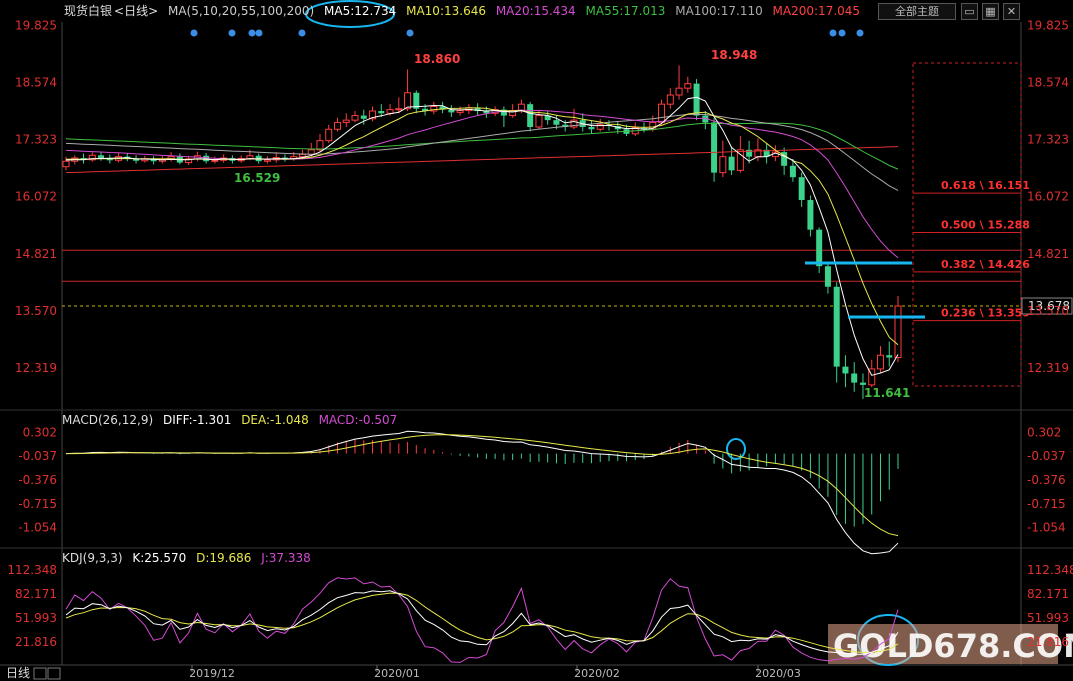 This screenshot has height=681, width=1073. What do you see at coordinates (36, 140) in the screenshot?
I see `price-tick-left: 17.323` at bounding box center [36, 140].